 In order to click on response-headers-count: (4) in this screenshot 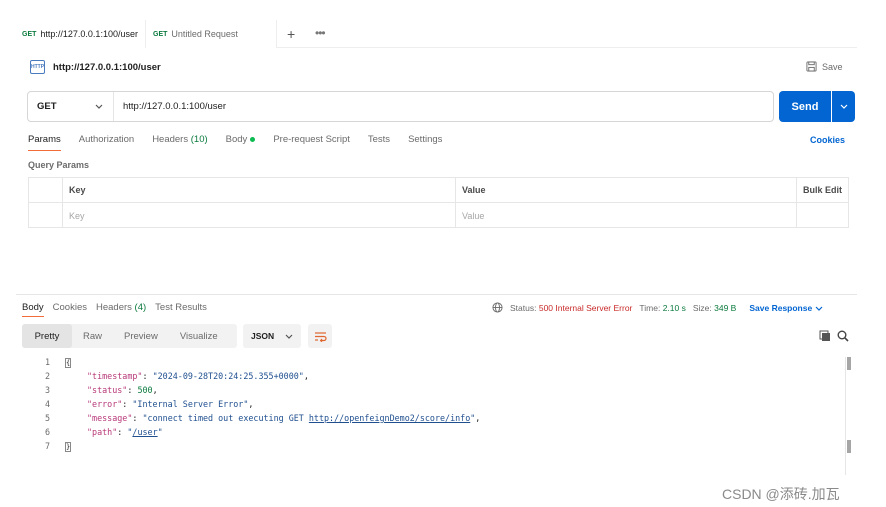, I will do `click(140, 307)`.